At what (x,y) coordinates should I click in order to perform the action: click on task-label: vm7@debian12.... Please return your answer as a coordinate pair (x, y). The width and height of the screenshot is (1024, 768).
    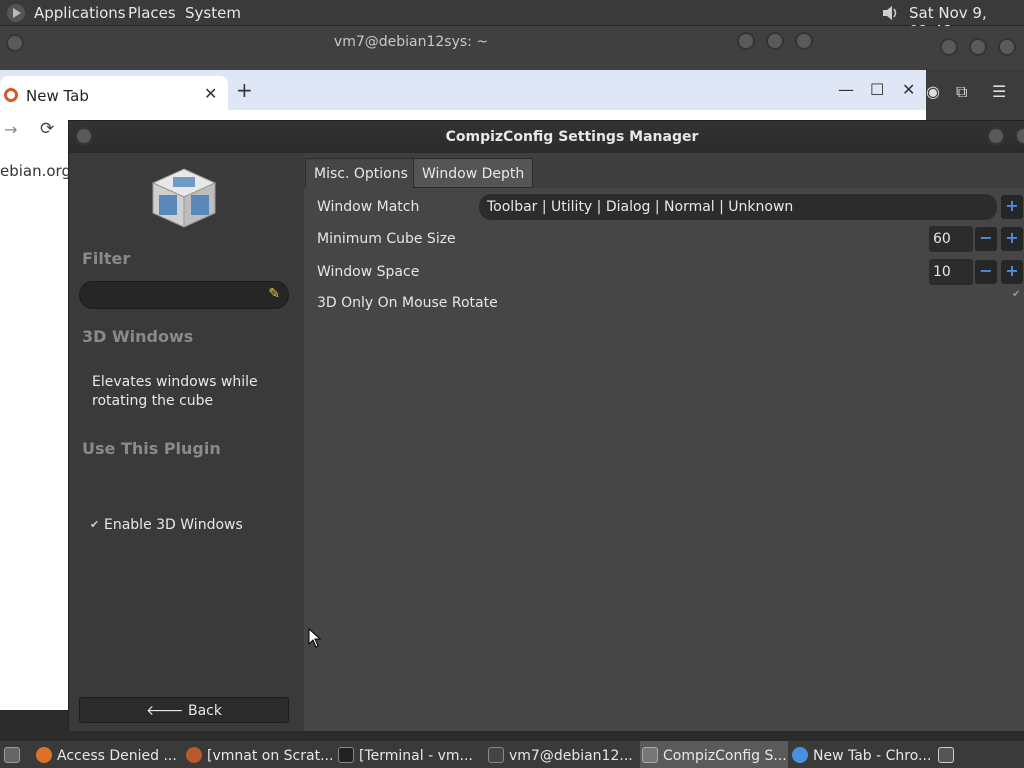
    Looking at the image, I should click on (571, 756).